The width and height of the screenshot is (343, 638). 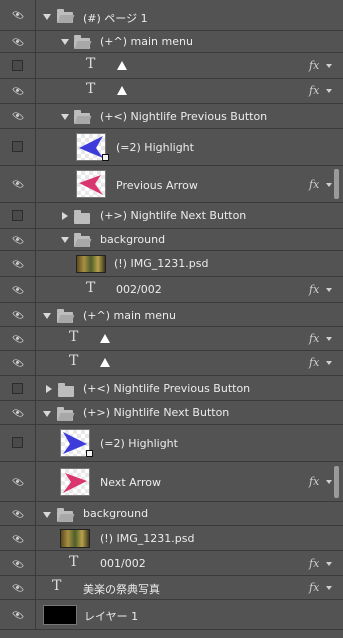 I want to click on layer-name: 美楽の祭典写真, so click(x=121, y=589).